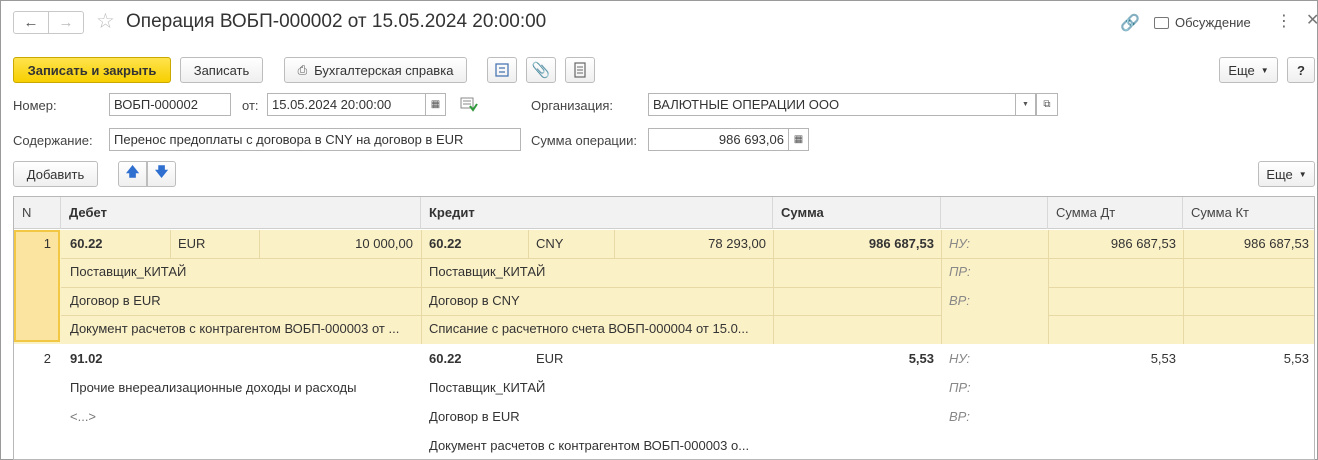 This screenshot has width=1318, height=460. What do you see at coordinates (469, 104) in the screenshot?
I see `post-status-icon` at bounding box center [469, 104].